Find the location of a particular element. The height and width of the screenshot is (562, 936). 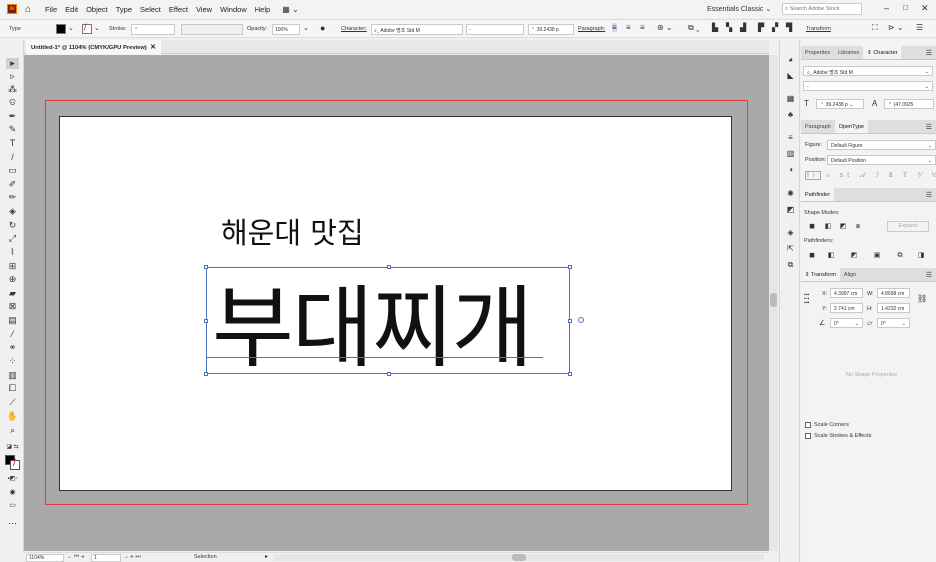

transform-menu-icon: ☰ is located at coordinates (929, 274).